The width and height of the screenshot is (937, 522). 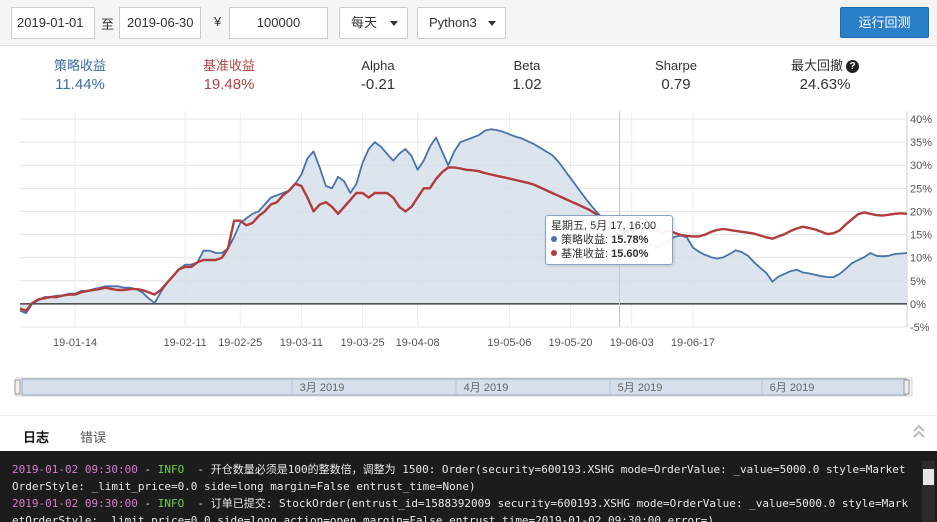 I want to click on navigator-label: 5月 2019, so click(x=640, y=388).